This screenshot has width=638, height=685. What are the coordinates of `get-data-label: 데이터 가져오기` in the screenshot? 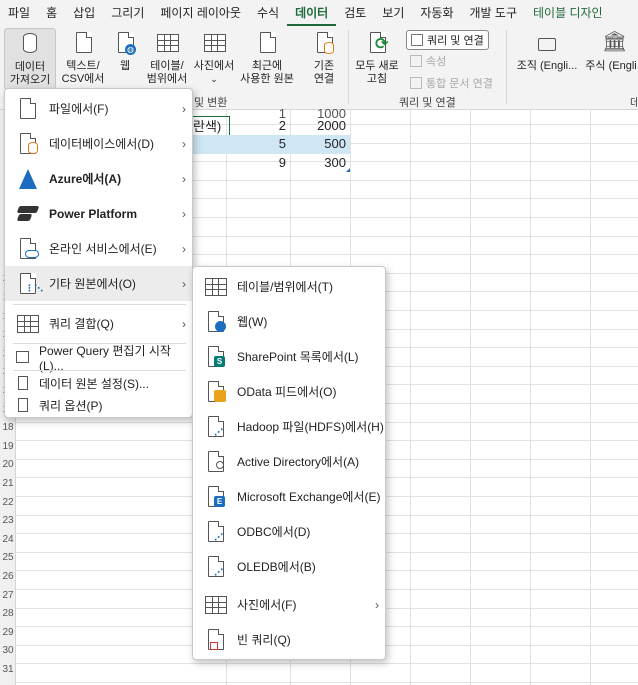 It's located at (30, 73).